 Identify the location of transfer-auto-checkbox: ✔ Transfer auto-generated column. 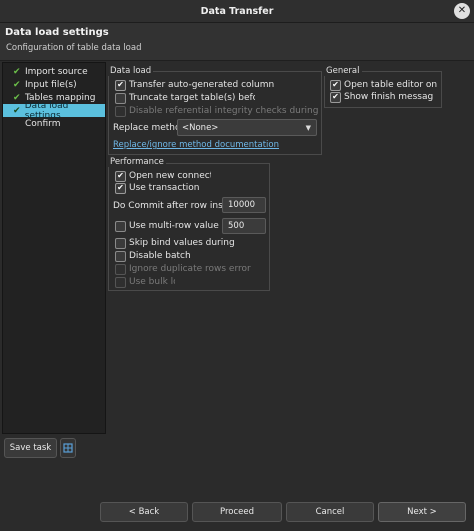
(215, 85).